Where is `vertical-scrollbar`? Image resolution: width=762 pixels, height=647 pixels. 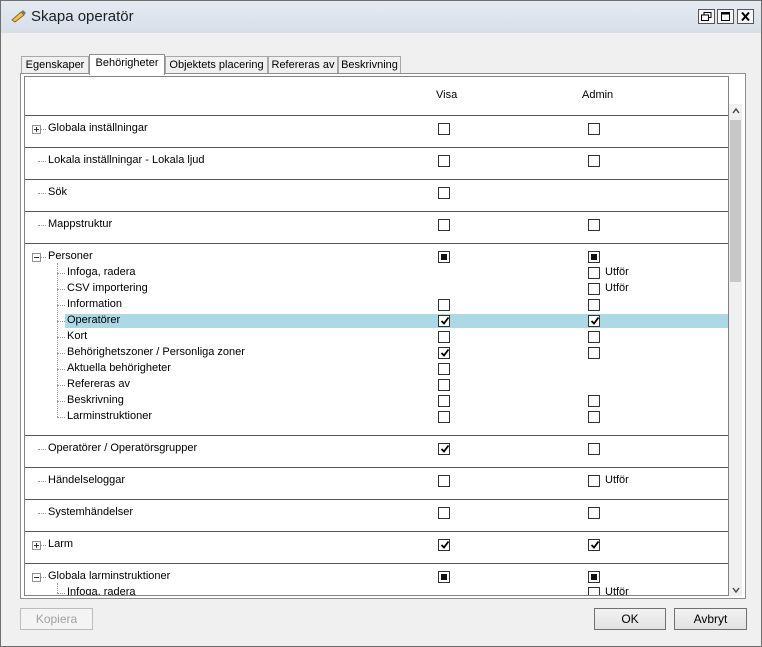
vertical-scrollbar is located at coordinates (735, 350).